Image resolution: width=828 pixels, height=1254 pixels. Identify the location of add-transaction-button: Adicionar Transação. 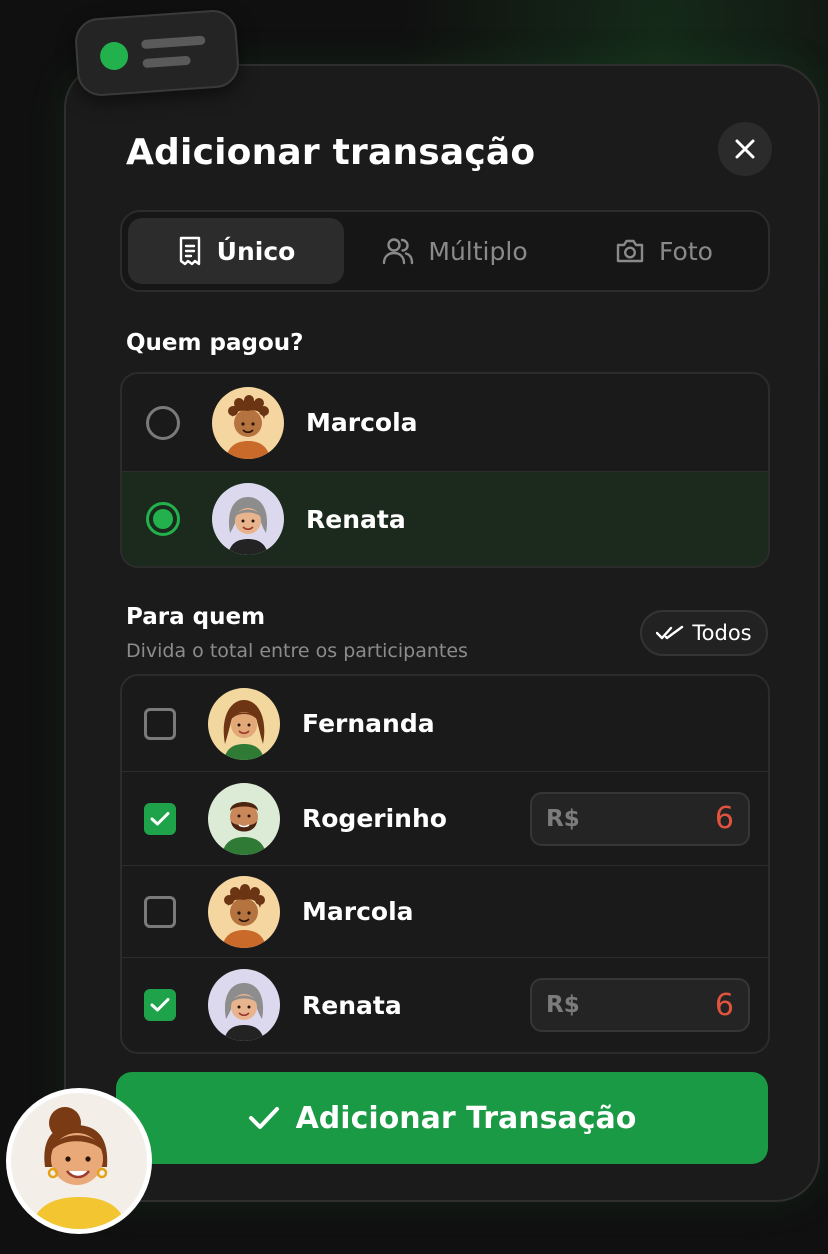
(442, 1118).